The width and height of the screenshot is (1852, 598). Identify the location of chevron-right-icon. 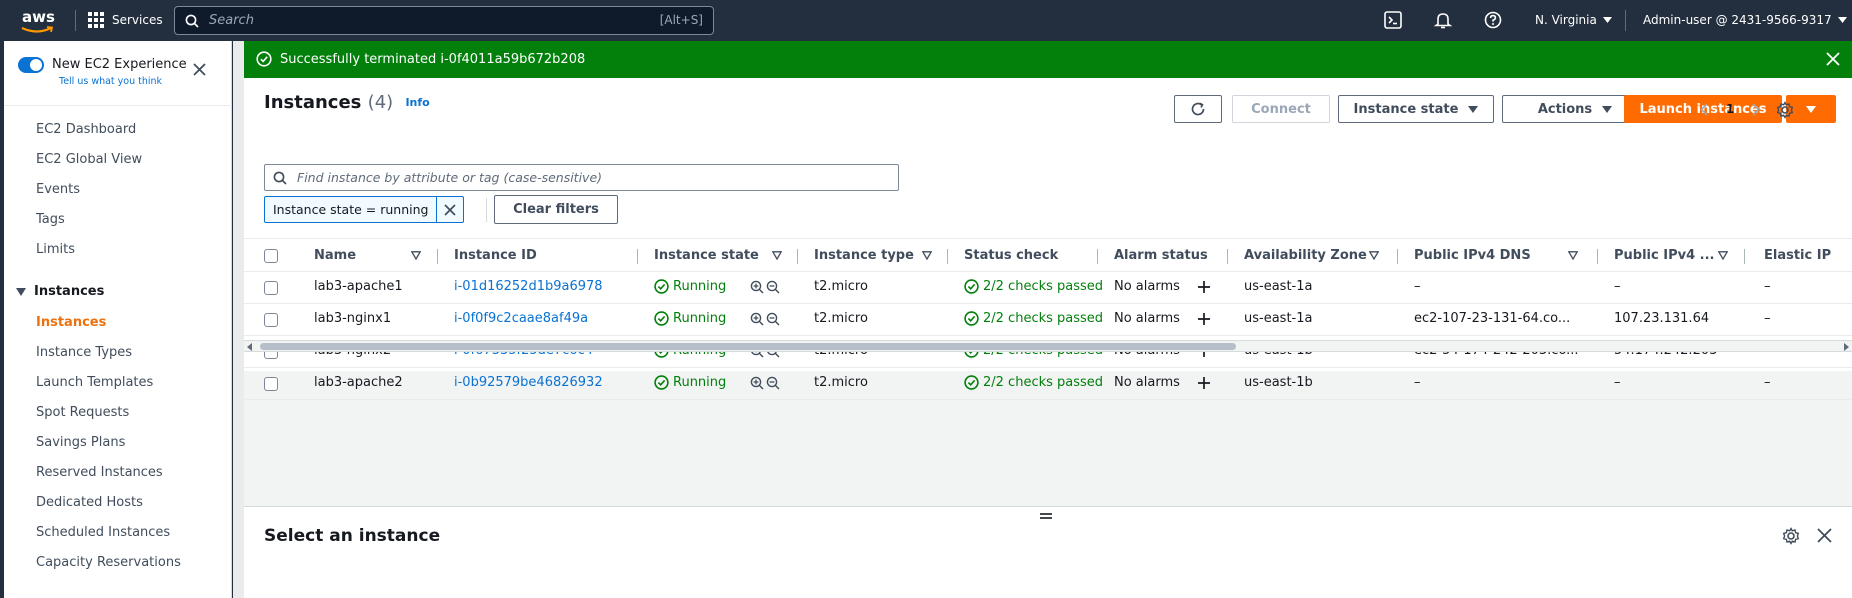
(1756, 109).